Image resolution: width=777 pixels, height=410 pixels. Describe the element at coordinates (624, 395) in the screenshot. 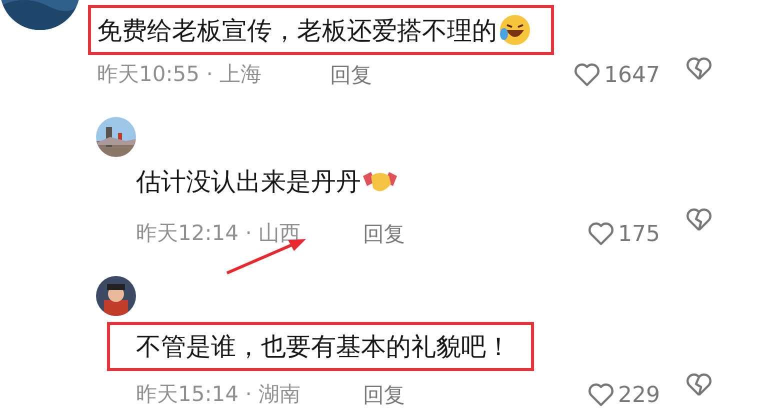

I see `like-button: 229` at that location.